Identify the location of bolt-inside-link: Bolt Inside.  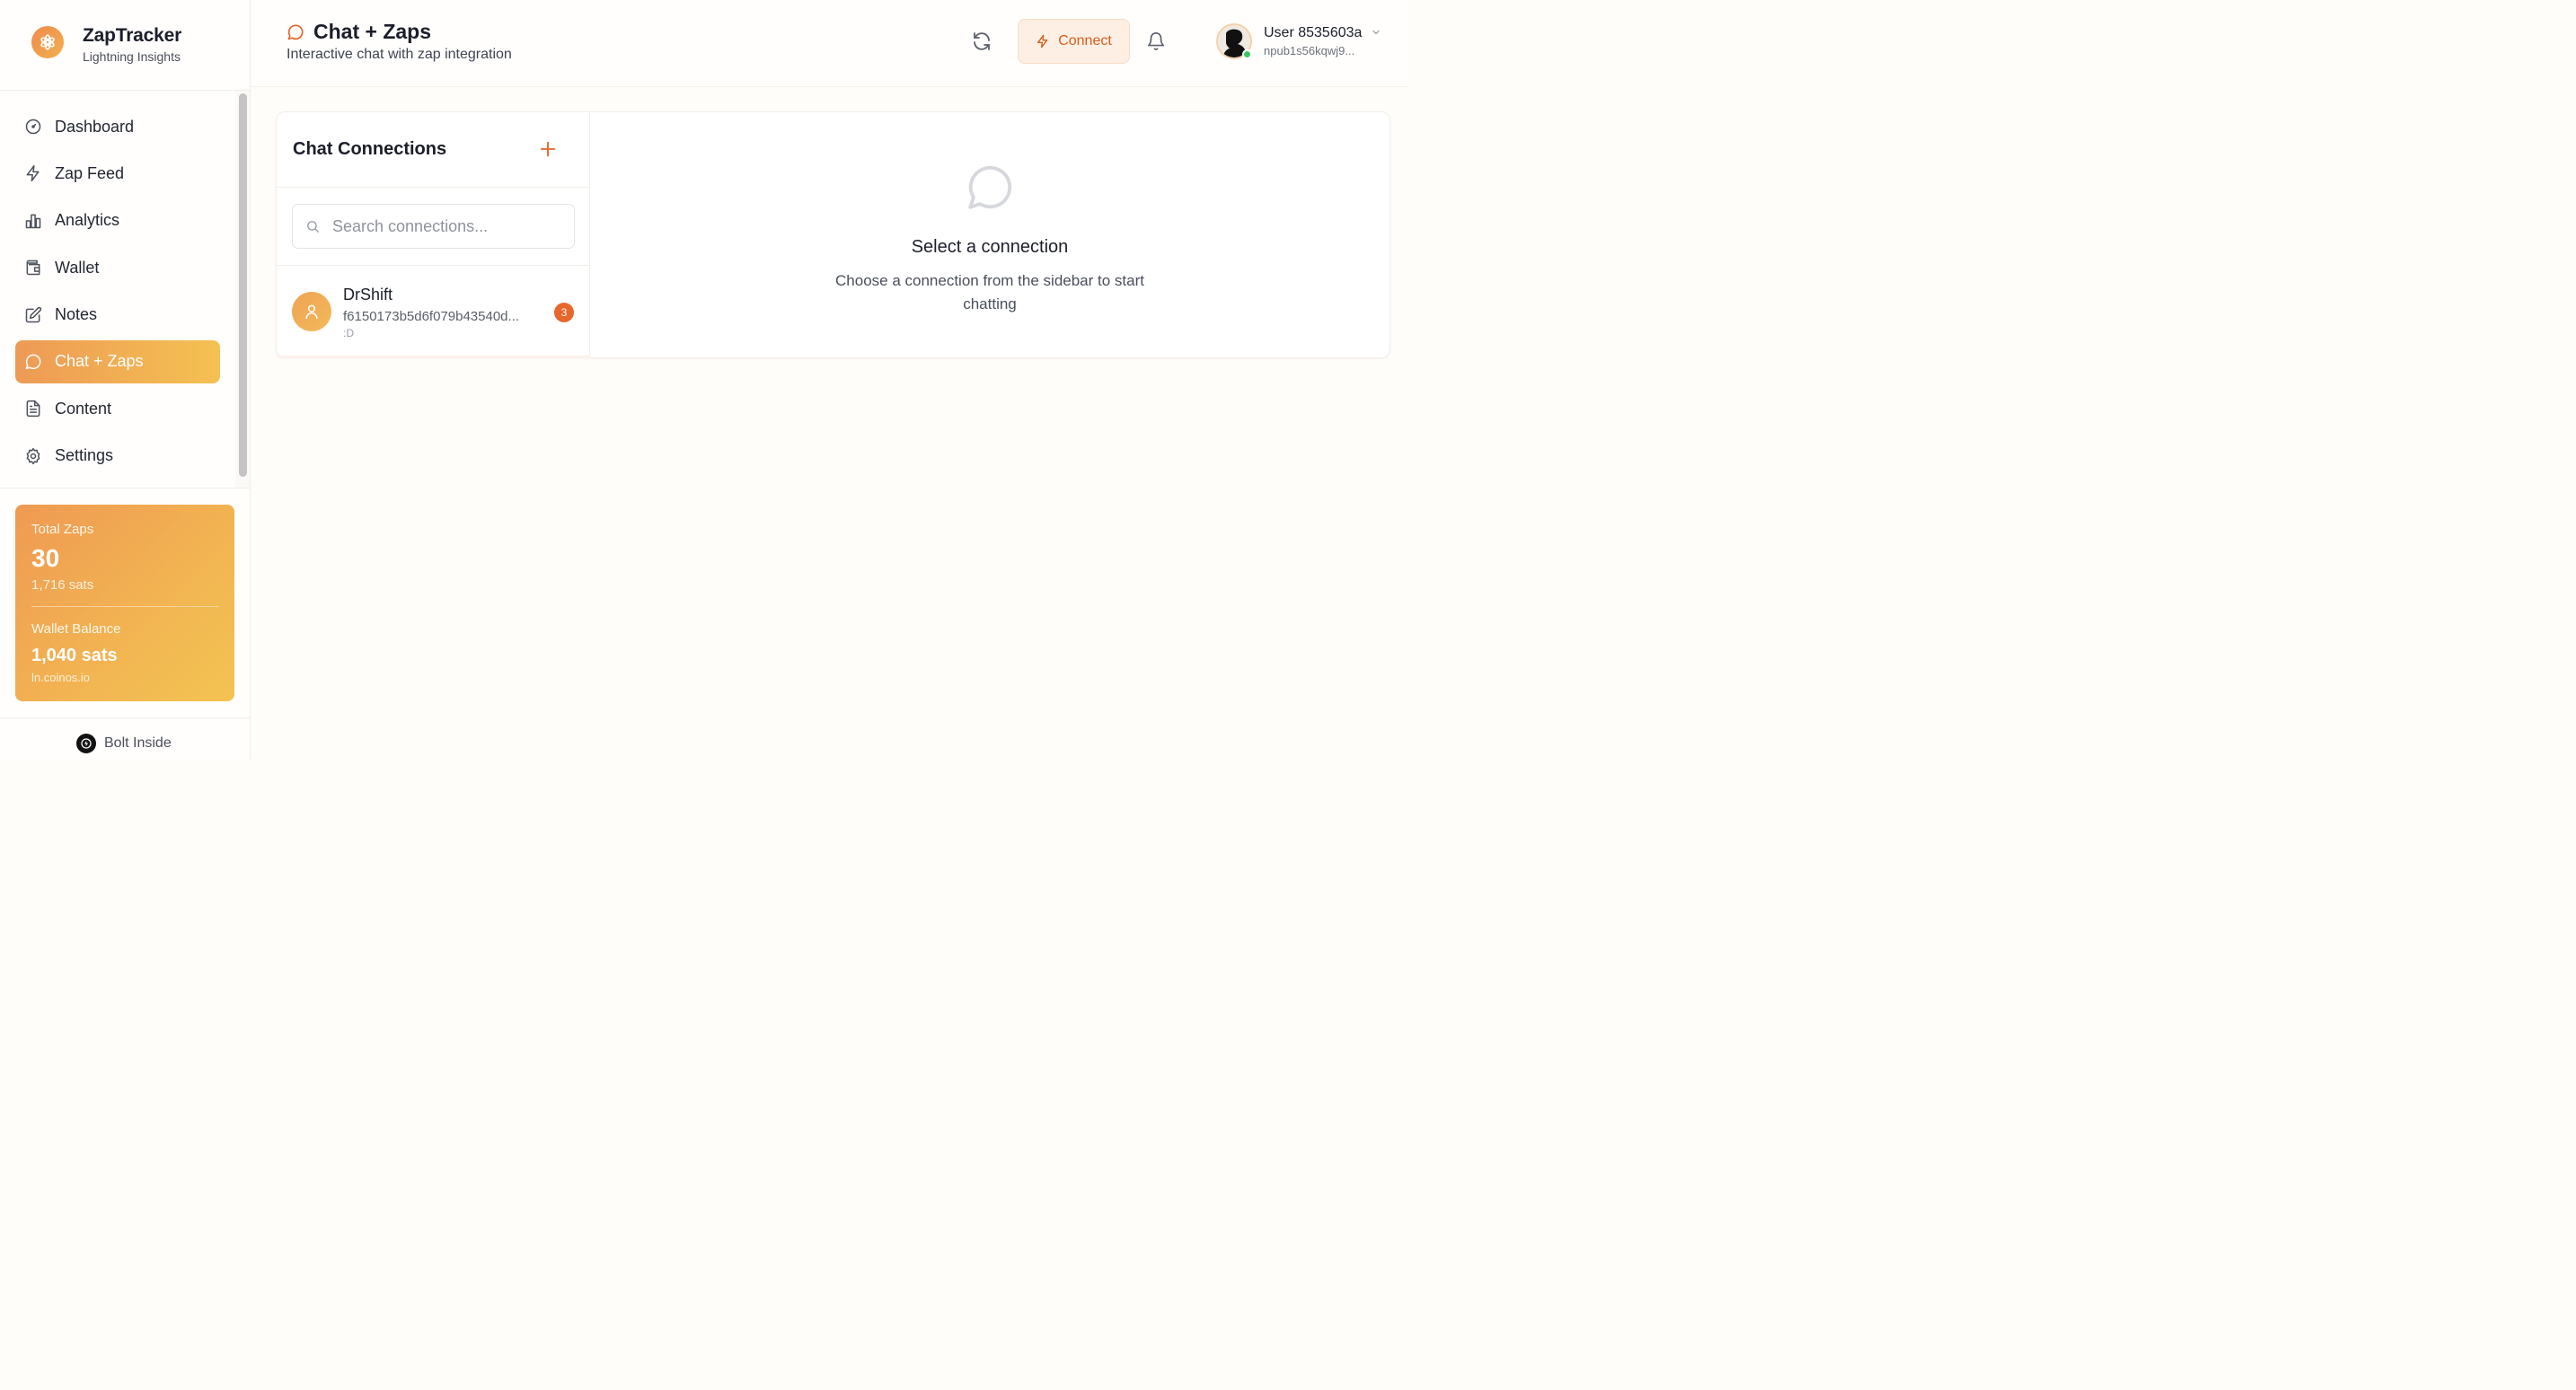
(124, 744).